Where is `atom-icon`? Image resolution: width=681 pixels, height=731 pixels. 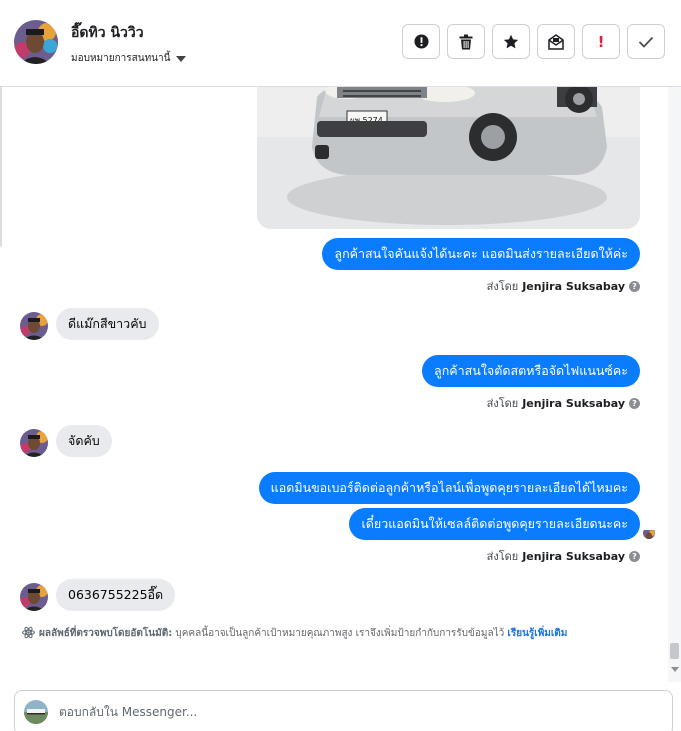 atom-icon is located at coordinates (28, 632).